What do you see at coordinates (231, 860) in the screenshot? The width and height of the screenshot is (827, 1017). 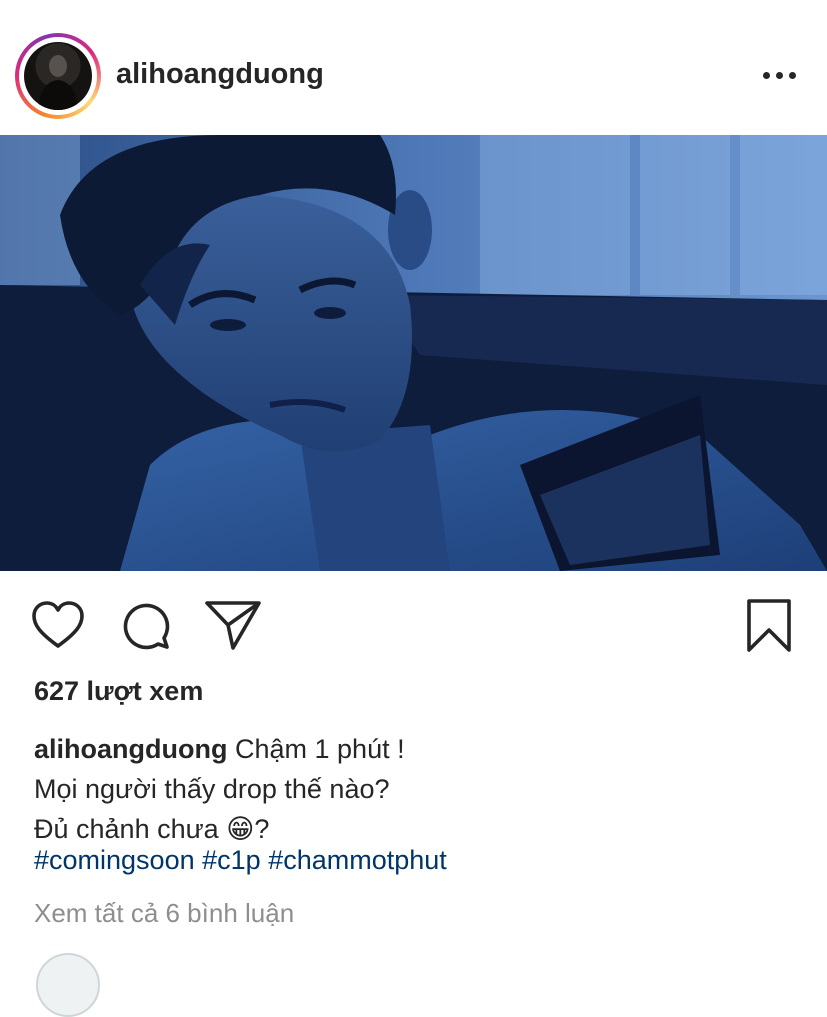 I see `hashtag-link: #c1p` at bounding box center [231, 860].